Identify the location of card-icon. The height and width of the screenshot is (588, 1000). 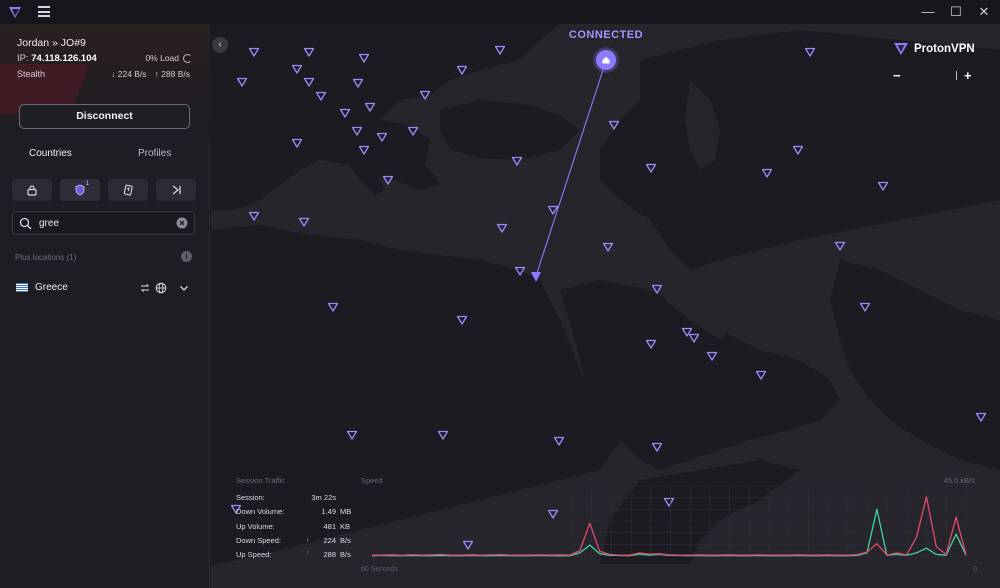
(128, 190).